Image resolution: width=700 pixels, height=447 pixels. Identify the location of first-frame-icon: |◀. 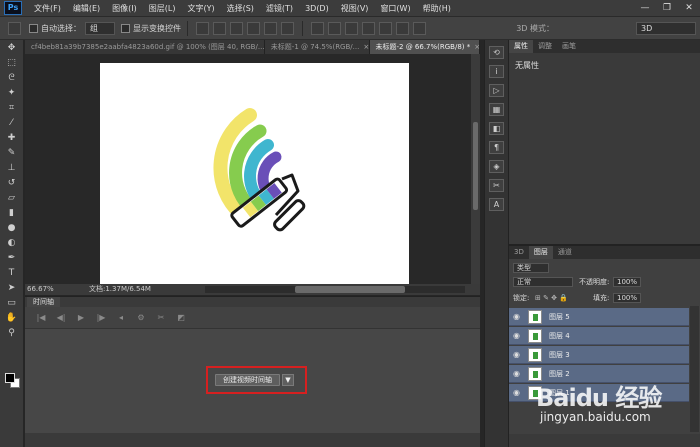
(41, 318).